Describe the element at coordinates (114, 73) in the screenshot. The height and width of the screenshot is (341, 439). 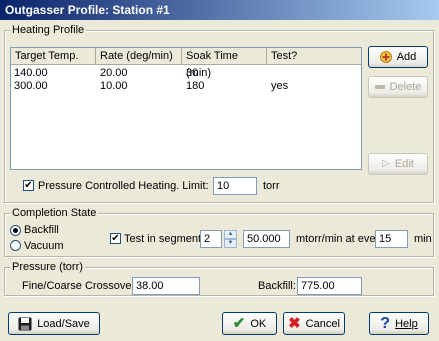
I see `cell-rate: 20.00` at that location.